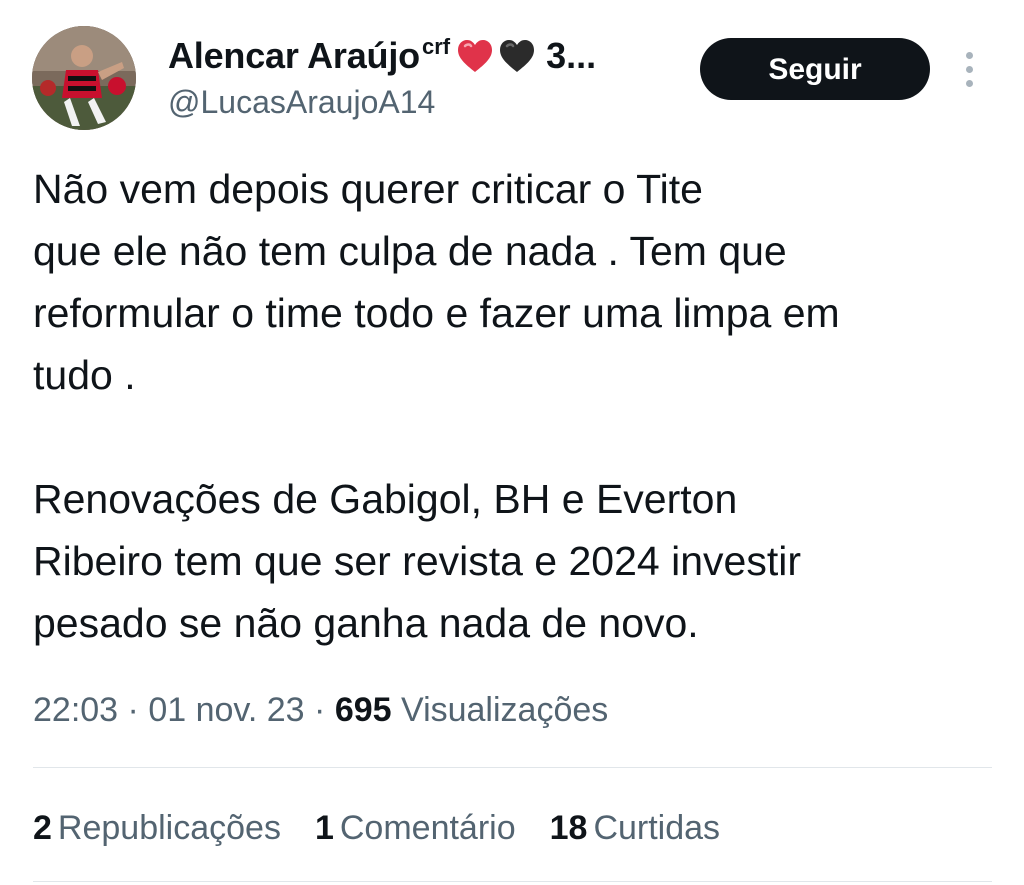 This screenshot has height=885, width=1024. Describe the element at coordinates (970, 70) in the screenshot. I see `more-vertical-icon` at that location.